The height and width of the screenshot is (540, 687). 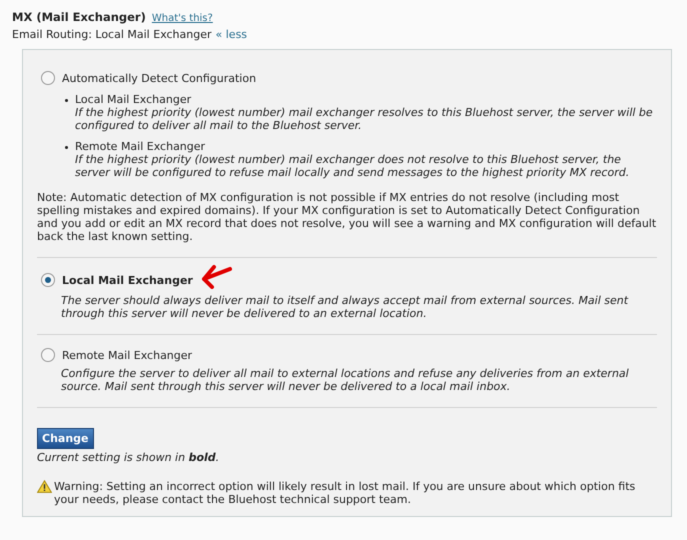 I want to click on option-description: The server should always deliver mail to itself and always accept mail from external sources. Mail sent through this server will never be delivered to an external location., so click(x=345, y=307).